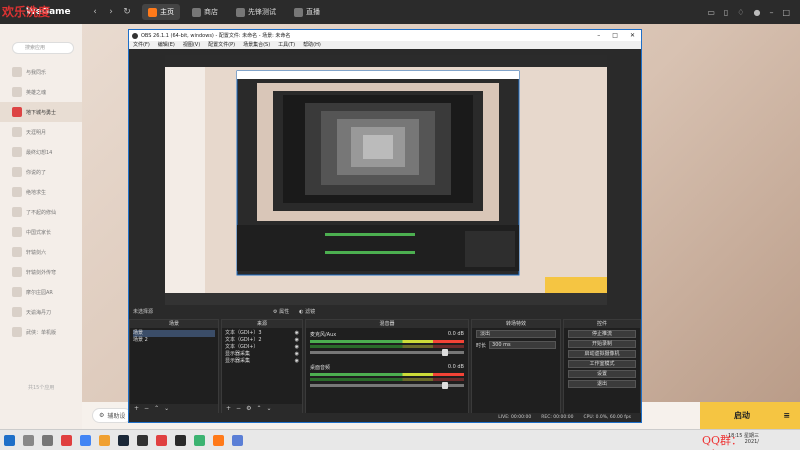 The image size is (800, 450). I want to click on sidebar-item: 武侠：单机版, so click(41, 332).